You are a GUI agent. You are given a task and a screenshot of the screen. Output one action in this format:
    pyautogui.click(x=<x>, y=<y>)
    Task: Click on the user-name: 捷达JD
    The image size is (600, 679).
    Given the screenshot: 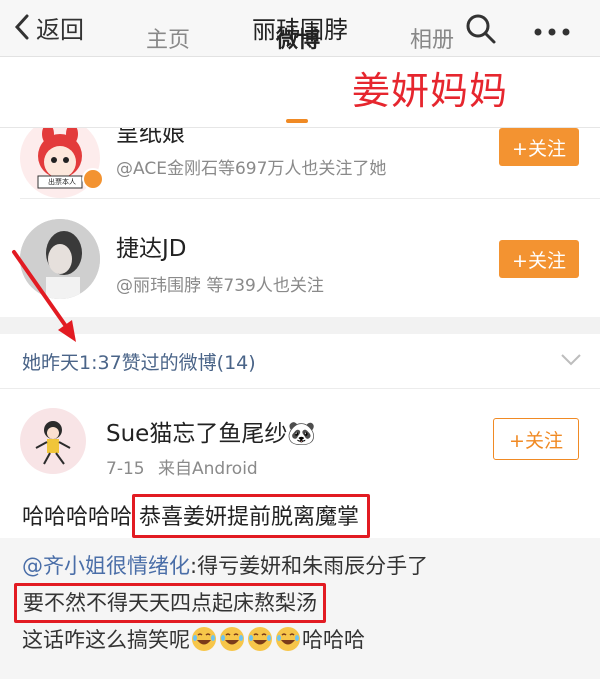 What is the action you would take?
    pyautogui.click(x=151, y=246)
    